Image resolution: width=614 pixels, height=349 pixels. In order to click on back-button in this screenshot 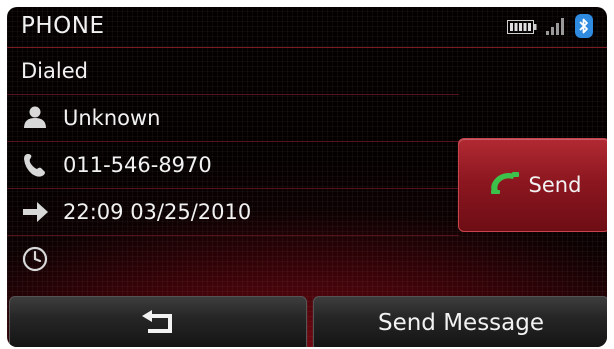, I will do `click(158, 321)`.